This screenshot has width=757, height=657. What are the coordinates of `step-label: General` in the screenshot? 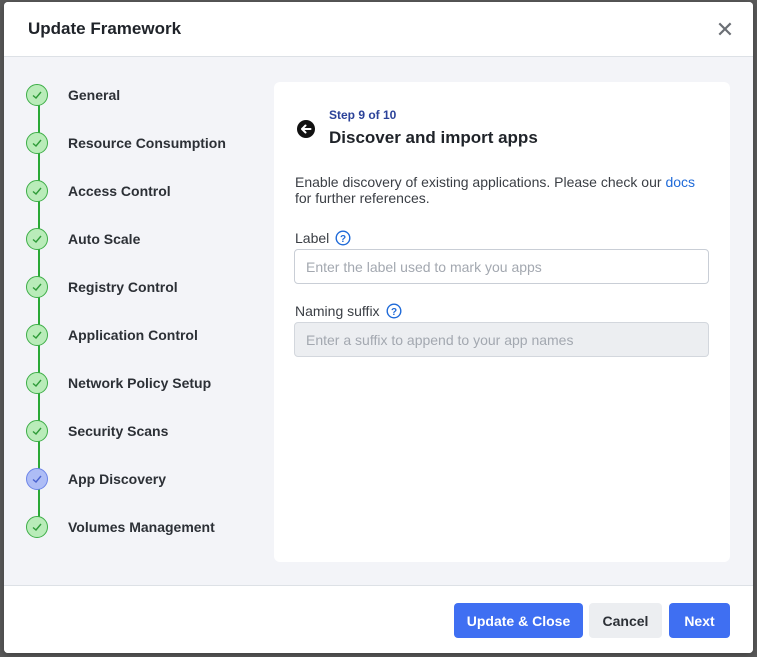 It's located at (94, 95).